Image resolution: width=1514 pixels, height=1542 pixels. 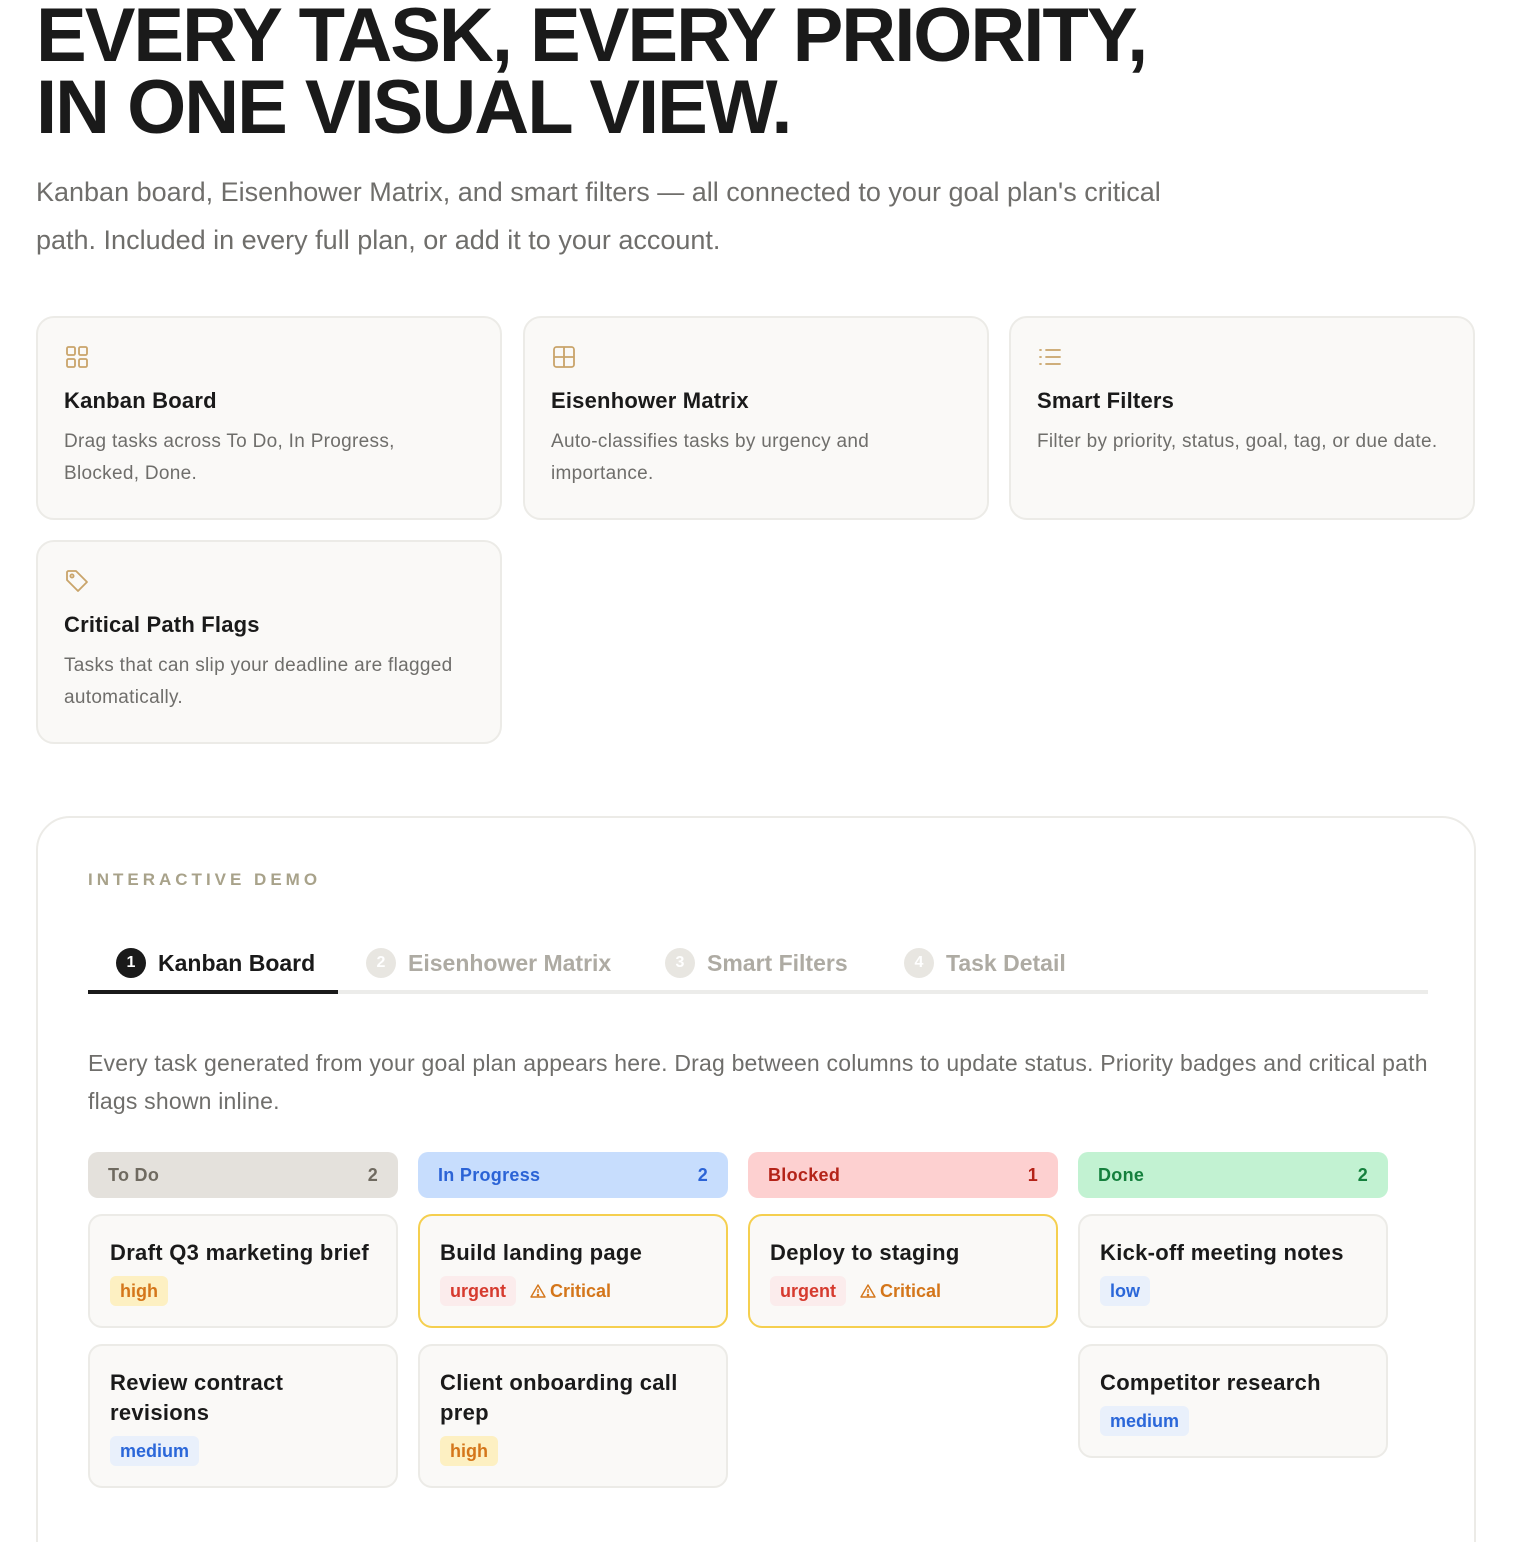 I want to click on column-title: To Do, so click(x=134, y=1174).